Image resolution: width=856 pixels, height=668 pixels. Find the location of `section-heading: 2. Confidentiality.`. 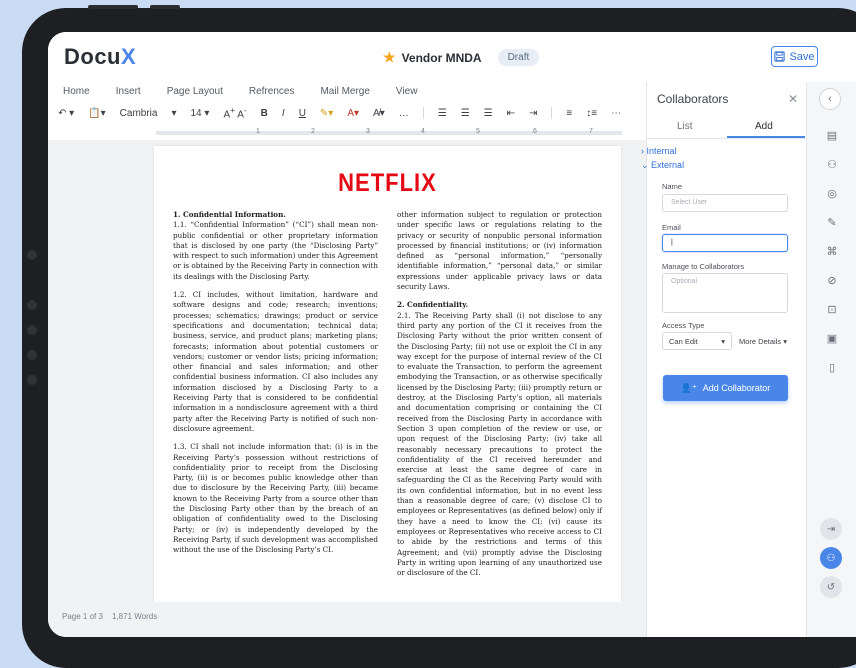

section-heading: 2. Confidentiality. is located at coordinates (433, 305).